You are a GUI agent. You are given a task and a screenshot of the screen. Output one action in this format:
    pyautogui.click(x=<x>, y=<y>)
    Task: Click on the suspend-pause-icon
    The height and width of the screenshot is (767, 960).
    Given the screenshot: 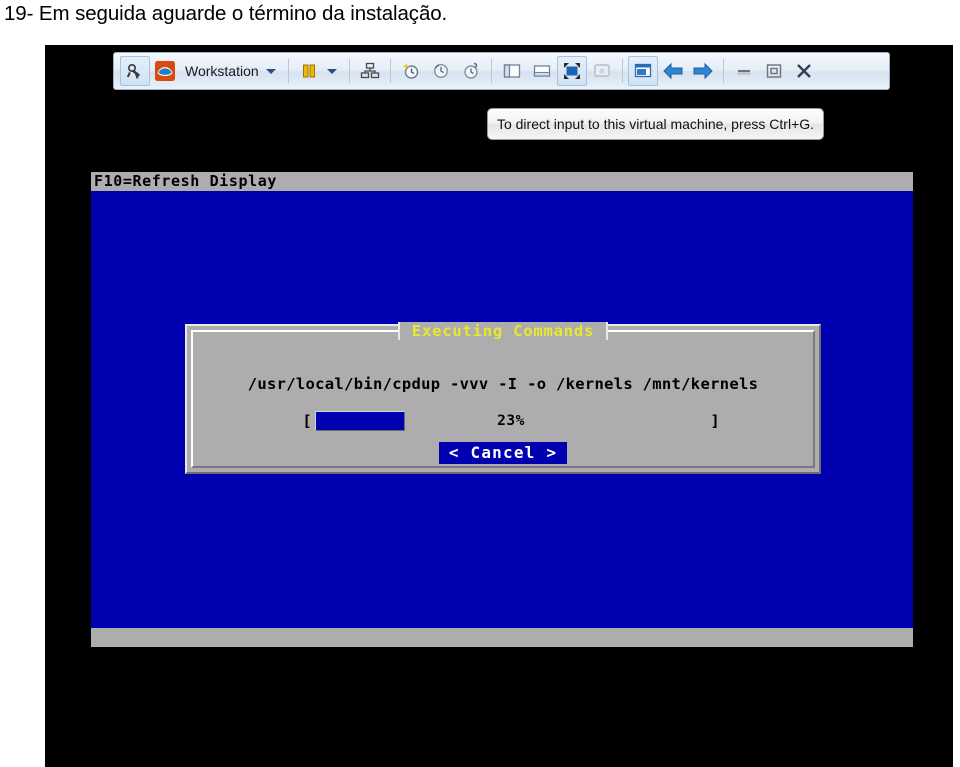 What is the action you would take?
    pyautogui.click(x=309, y=71)
    